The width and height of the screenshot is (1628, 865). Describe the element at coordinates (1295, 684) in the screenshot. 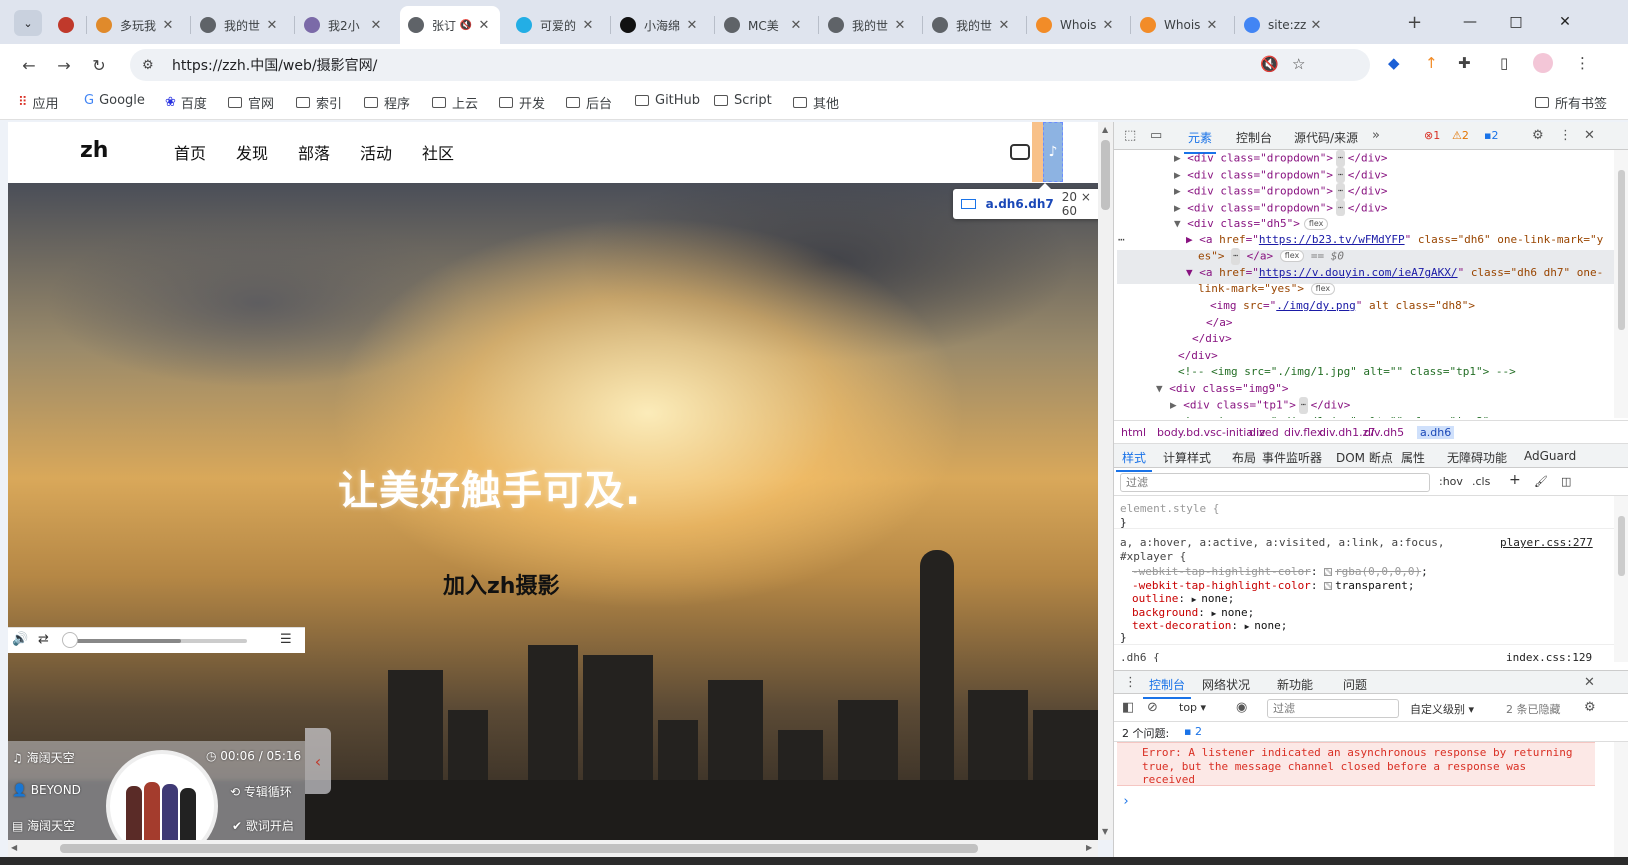

I see `drawer-tab: 新功能` at that location.